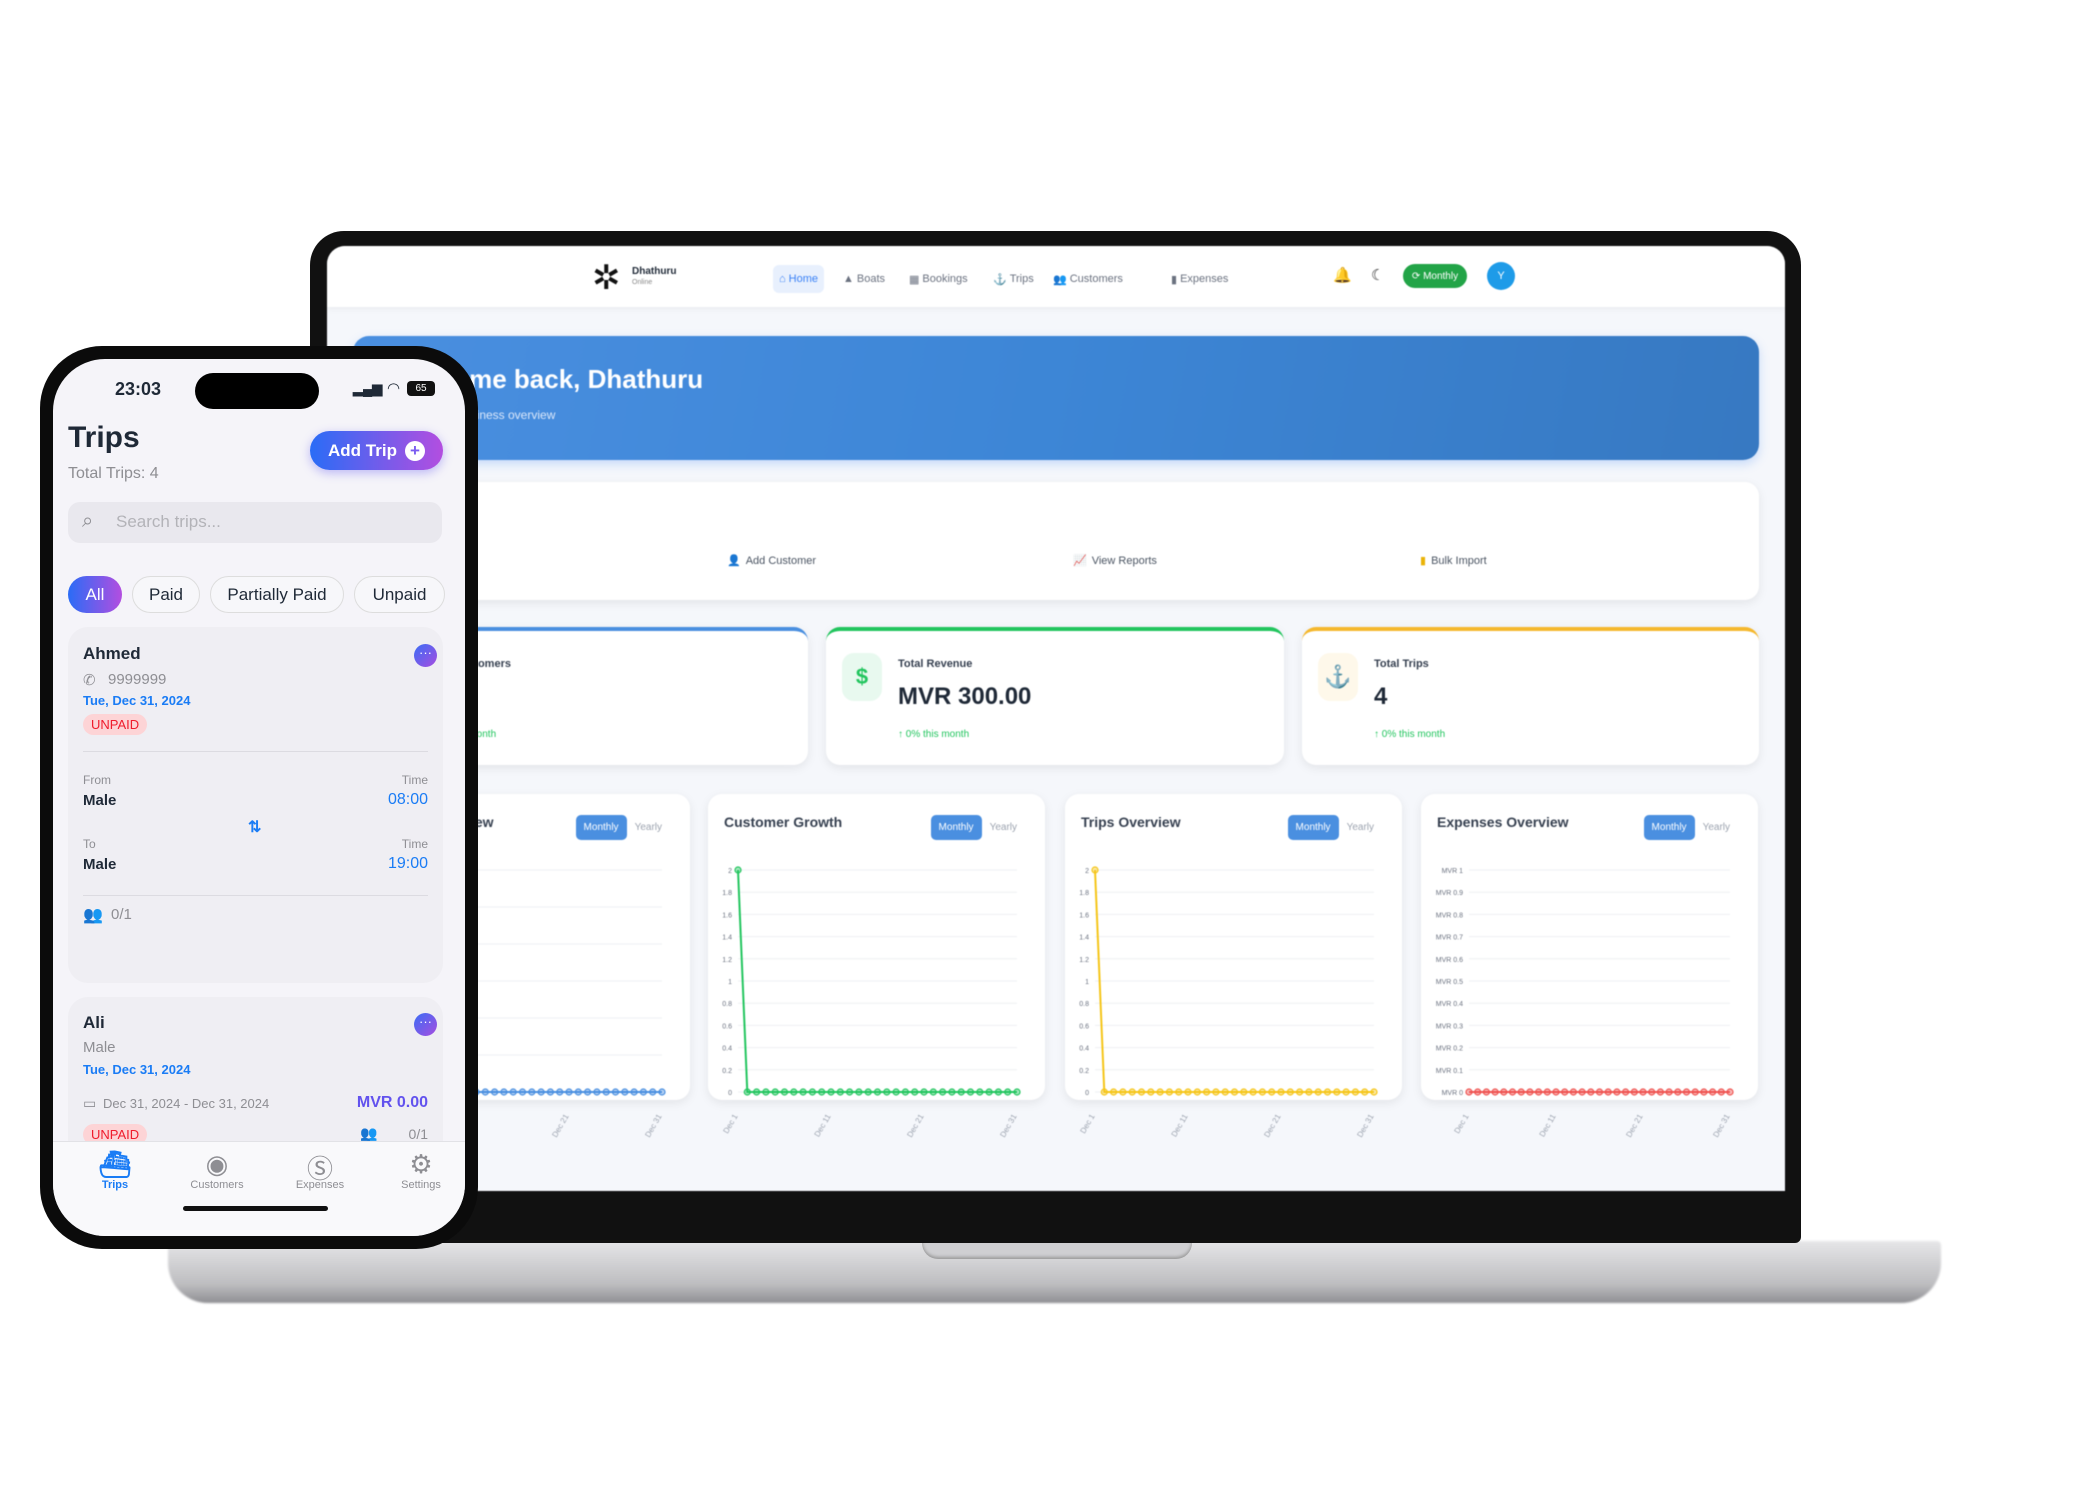 The image size is (2100, 1500). Describe the element at coordinates (798, 279) in the screenshot. I see `nav-home: ⌂ Home` at that location.